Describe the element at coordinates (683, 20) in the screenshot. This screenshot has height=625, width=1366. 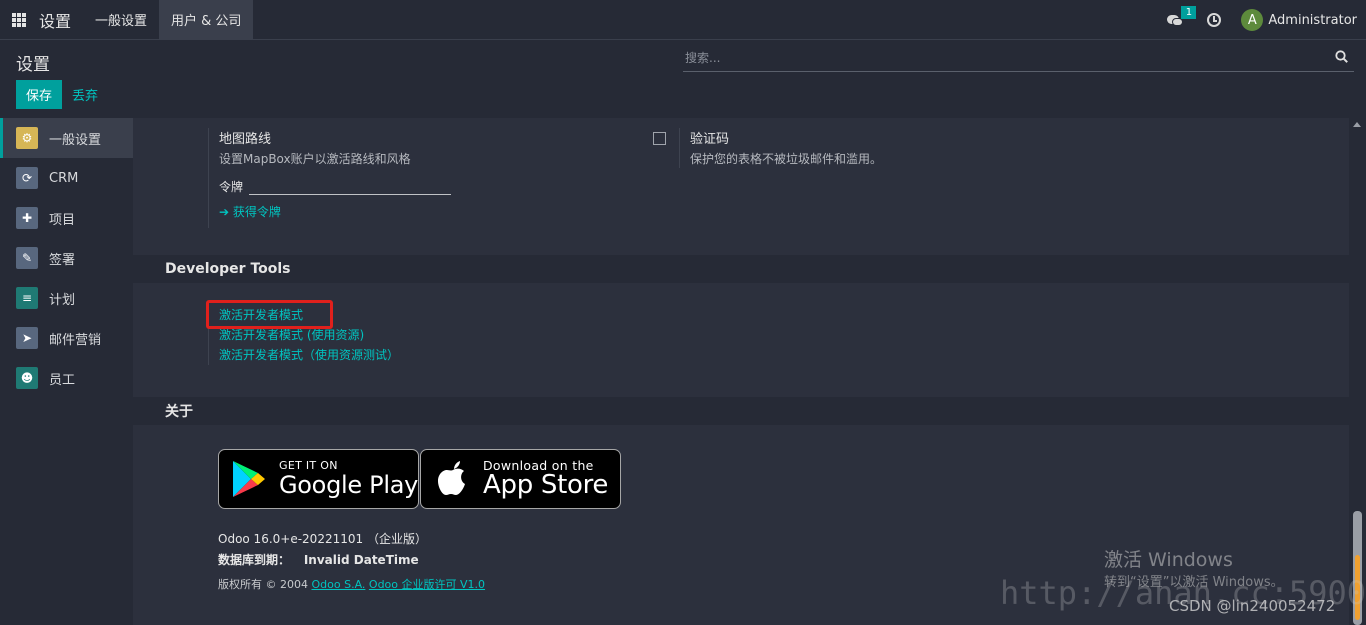
I see `top-navbar: 设置 一般设置 用户 & 公司 1 A Administrator` at that location.